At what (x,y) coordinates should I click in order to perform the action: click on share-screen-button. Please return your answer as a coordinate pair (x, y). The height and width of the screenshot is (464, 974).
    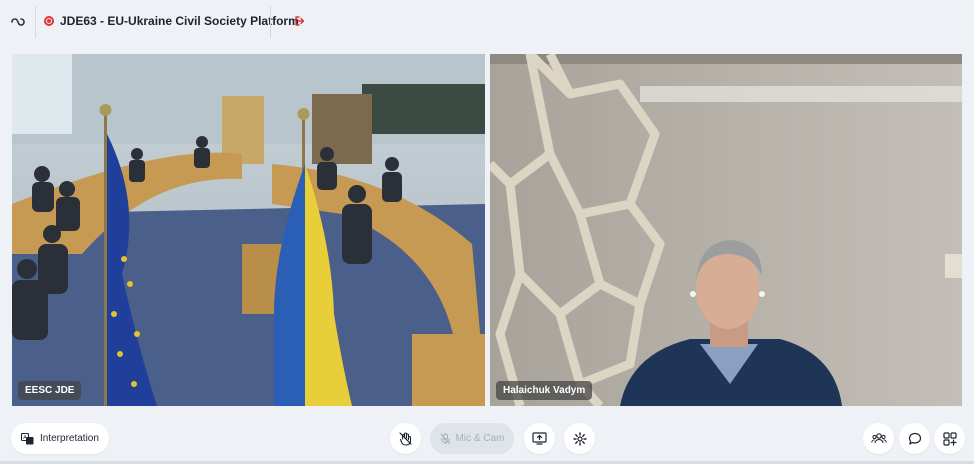
    Looking at the image, I should click on (539, 438).